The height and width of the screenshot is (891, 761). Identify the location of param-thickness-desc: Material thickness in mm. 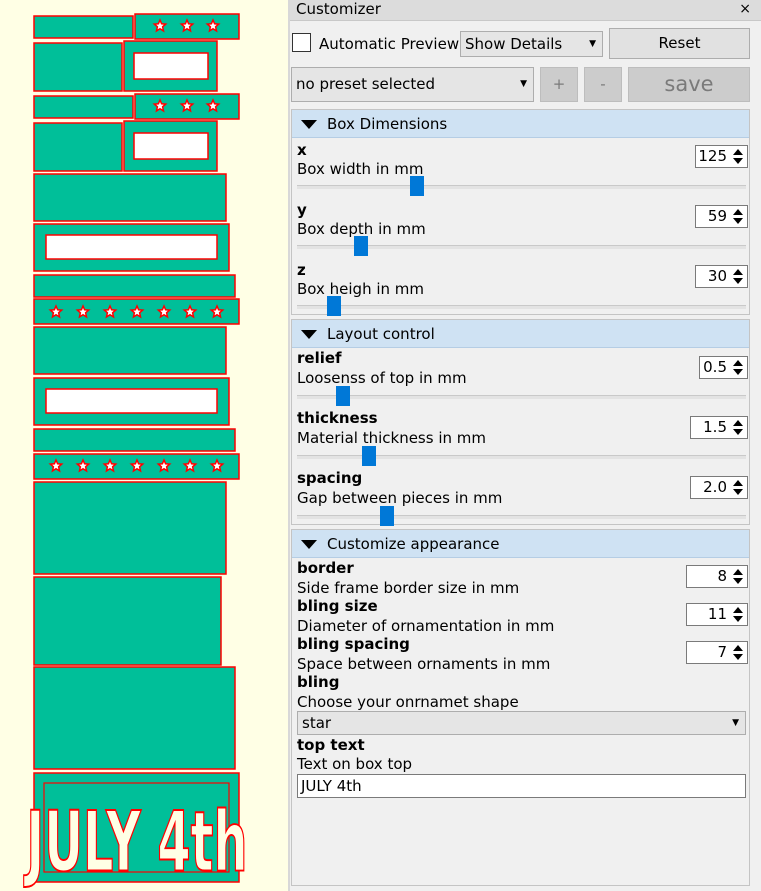
(391, 438).